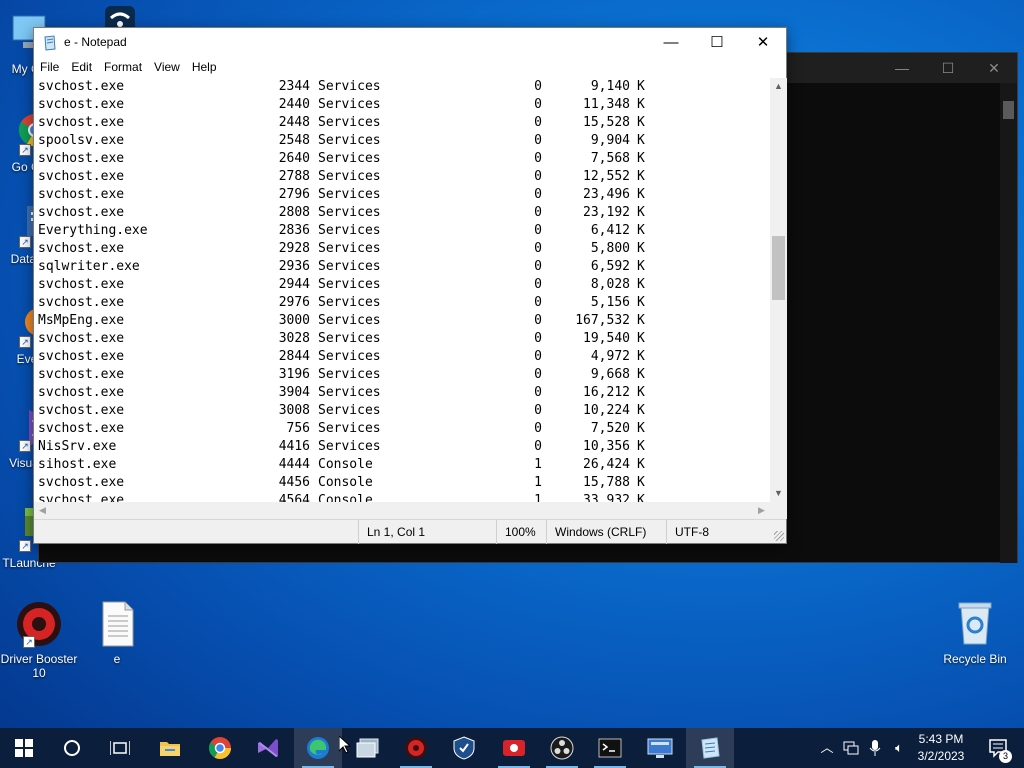  Describe the element at coordinates (721, 532) in the screenshot. I see `encoding: UTF-8` at that location.